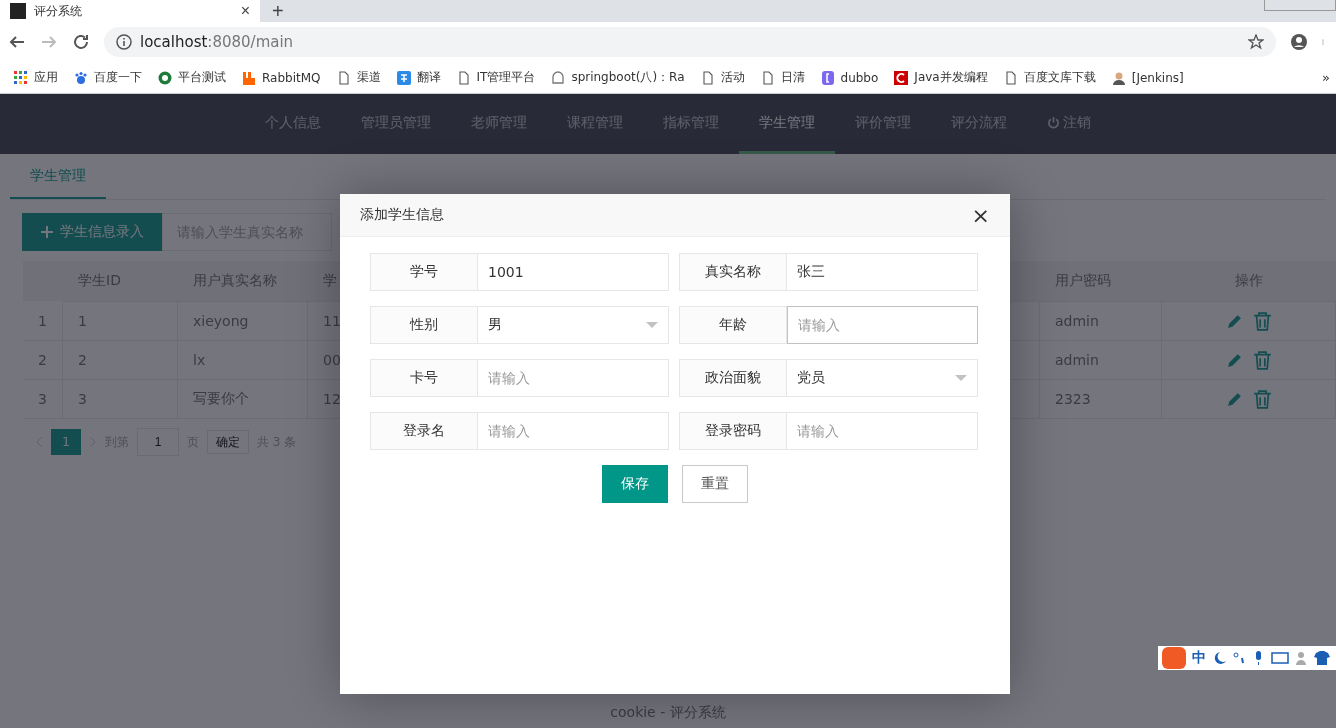 Image resolution: width=1336 pixels, height=728 pixels. I want to click on account-icon, so click(1299, 42).